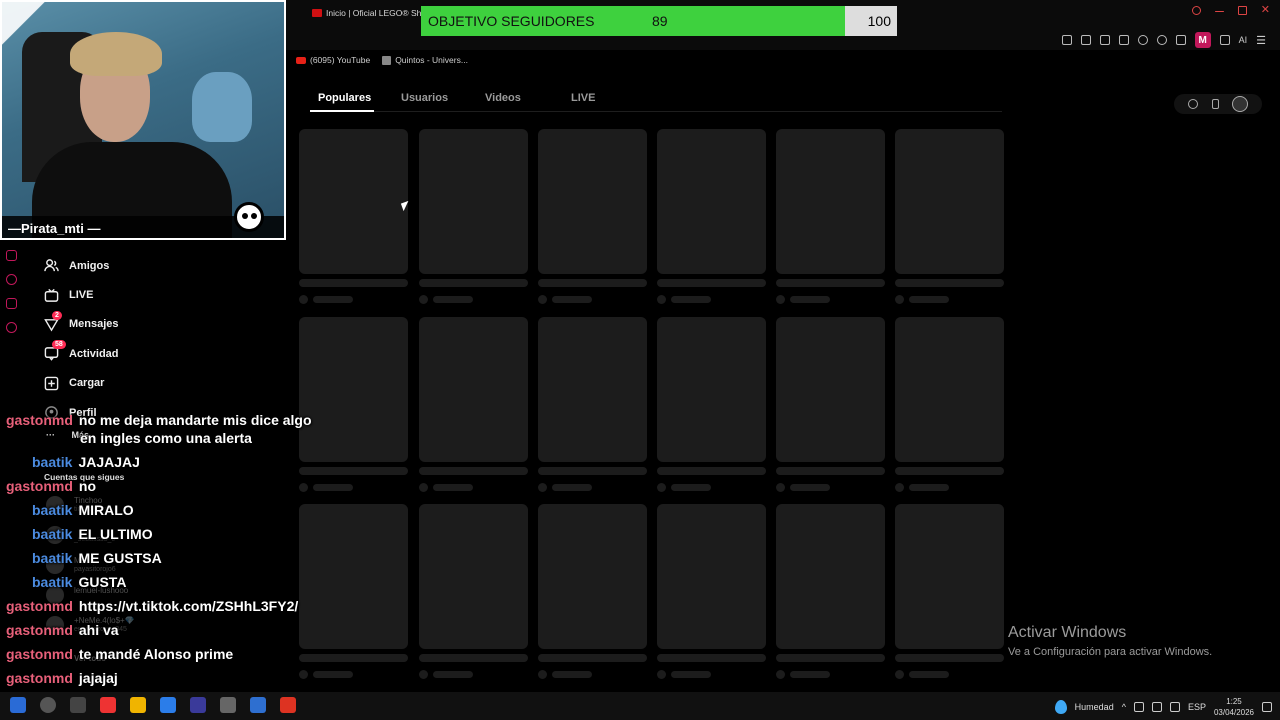 The width and height of the screenshot is (1280, 720). Describe the element at coordinates (640, 706) in the screenshot. I see `taskbar: Humedad ^ ESP 1:25 03/04/2026` at that location.